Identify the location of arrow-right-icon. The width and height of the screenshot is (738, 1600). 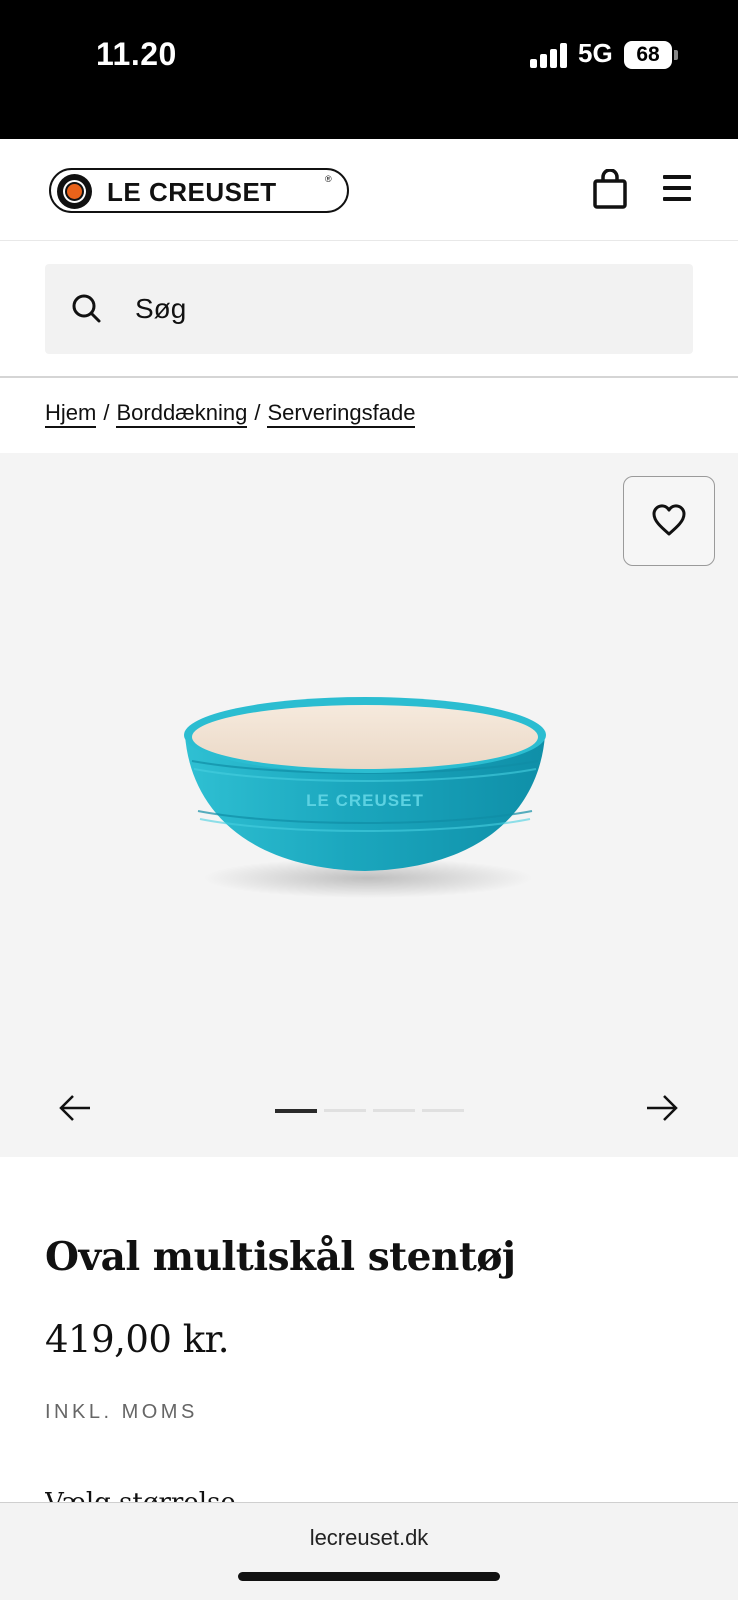
(662, 1108).